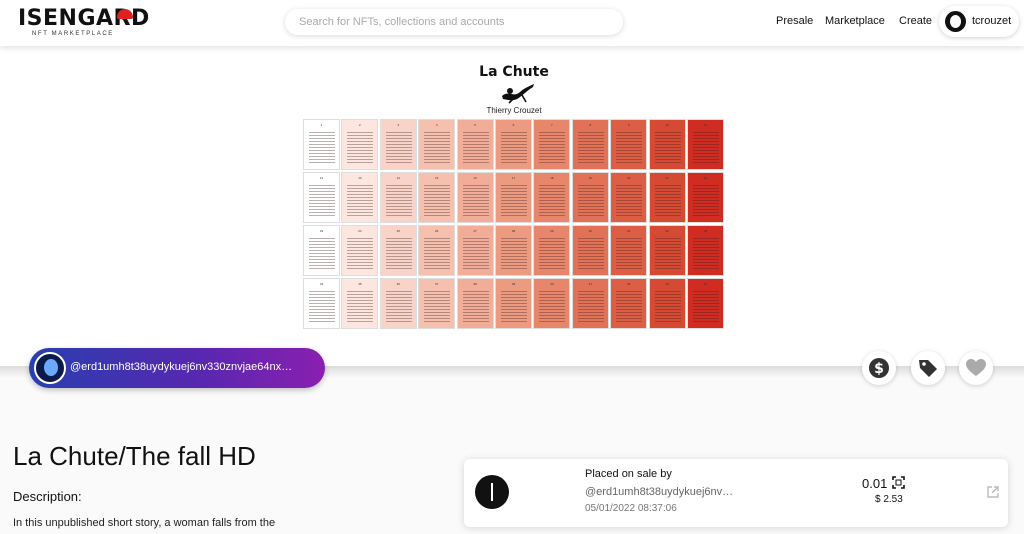 This screenshot has width=1024, height=534. Describe the element at coordinates (590, 178) in the screenshot. I see `artwork-page-number: 19` at that location.